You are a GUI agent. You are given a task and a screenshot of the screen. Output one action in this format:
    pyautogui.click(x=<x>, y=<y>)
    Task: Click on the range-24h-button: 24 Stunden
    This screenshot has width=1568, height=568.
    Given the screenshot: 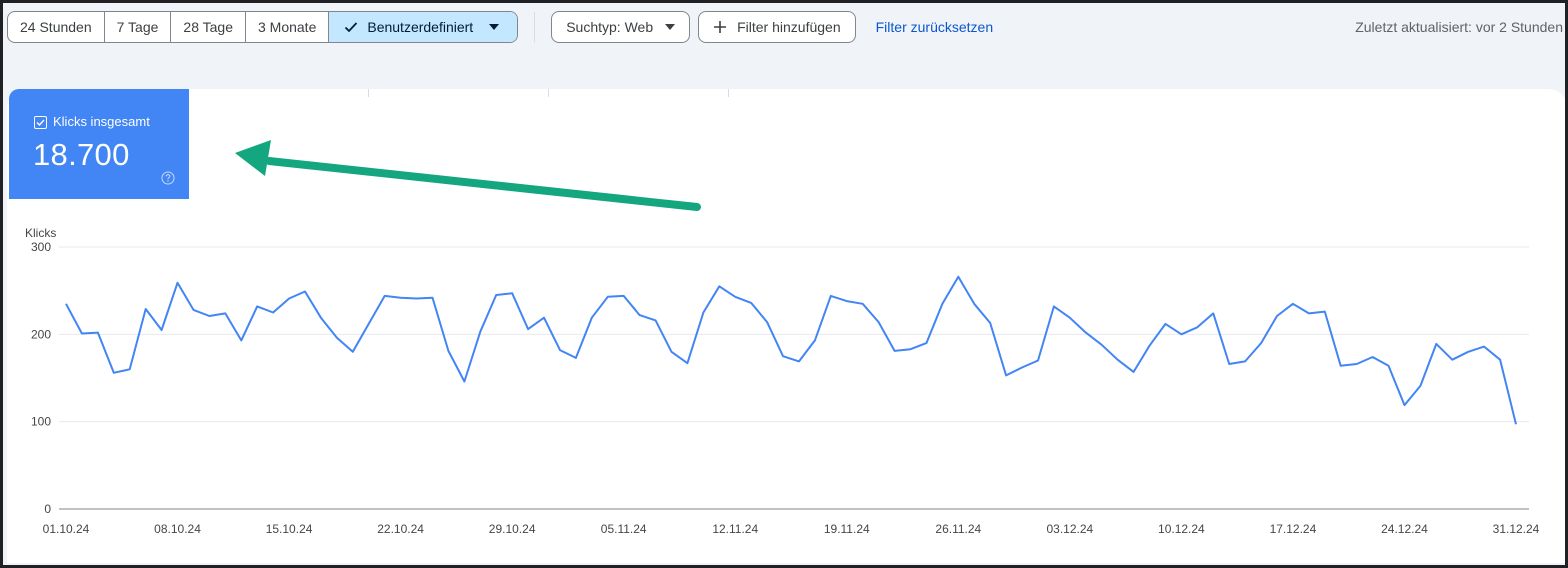 What is the action you would take?
    pyautogui.click(x=56, y=27)
    